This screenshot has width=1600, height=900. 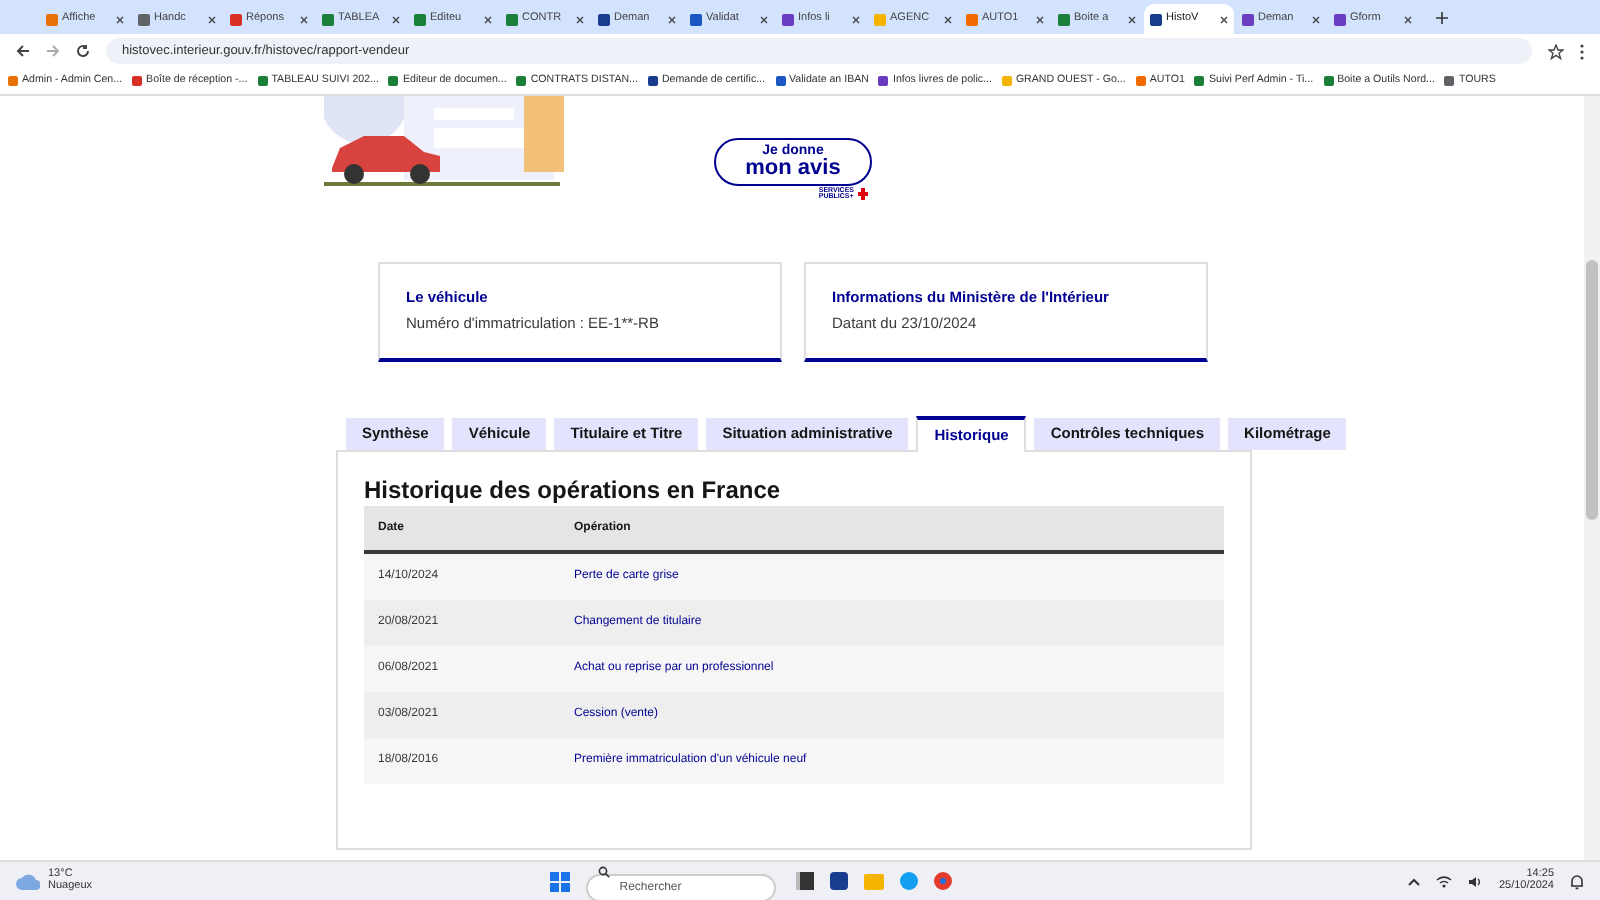 I want to click on chevron-icon, so click(x=1414, y=881).